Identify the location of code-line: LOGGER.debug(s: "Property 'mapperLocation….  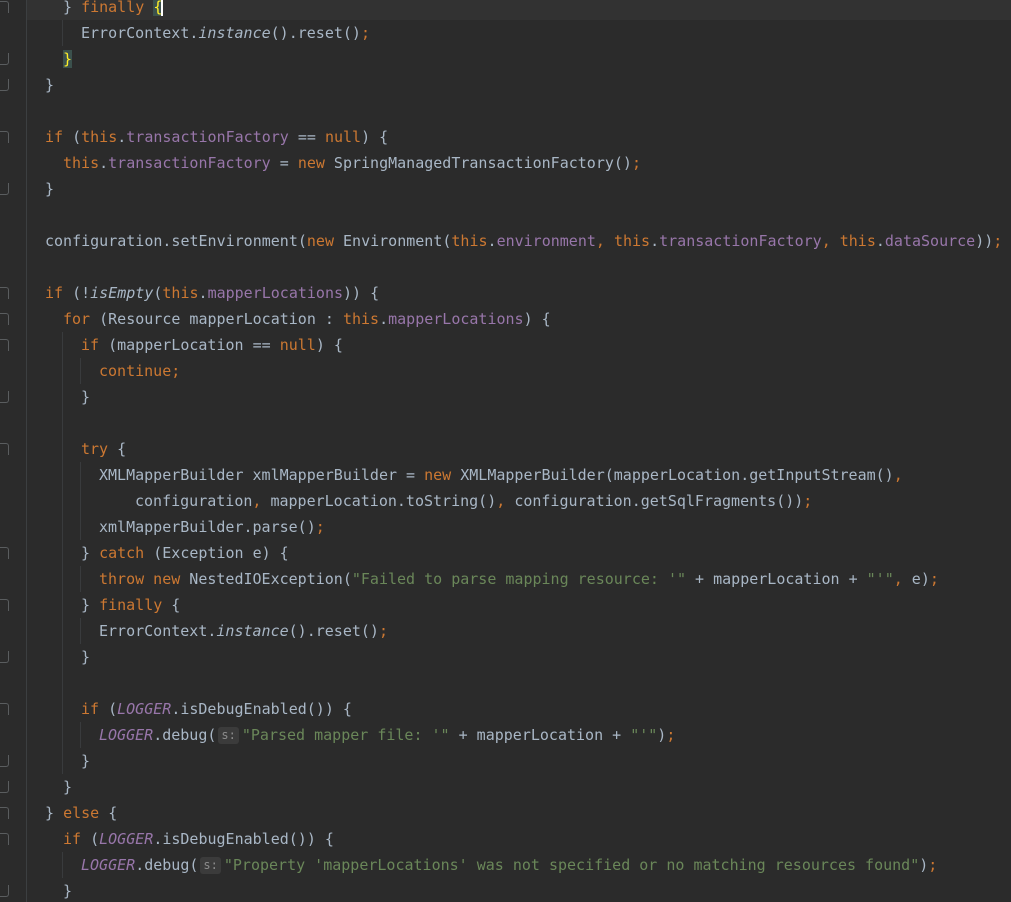
(519, 865).